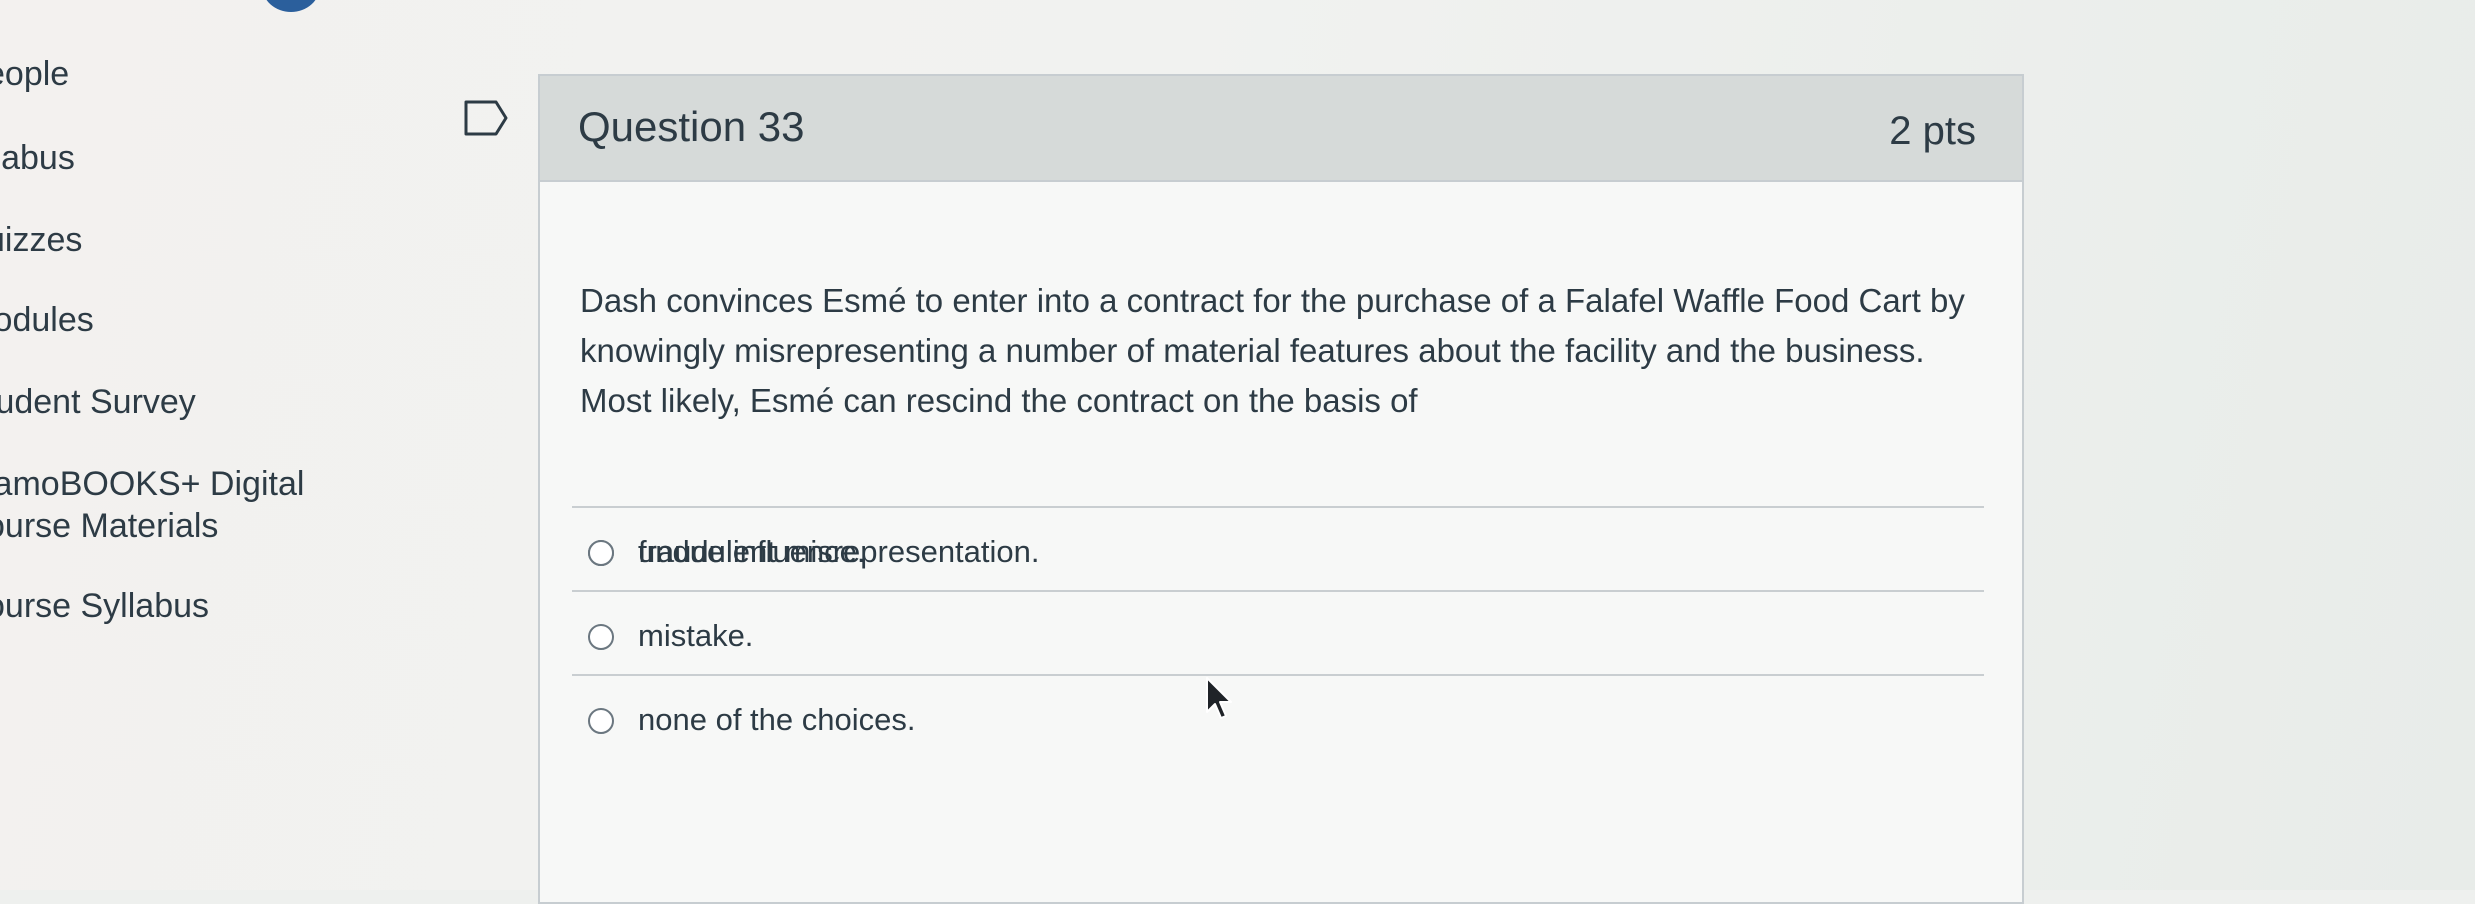 This screenshot has width=2475, height=904. Describe the element at coordinates (1281, 129) in the screenshot. I see `question-header: Question 33 2 pts` at that location.